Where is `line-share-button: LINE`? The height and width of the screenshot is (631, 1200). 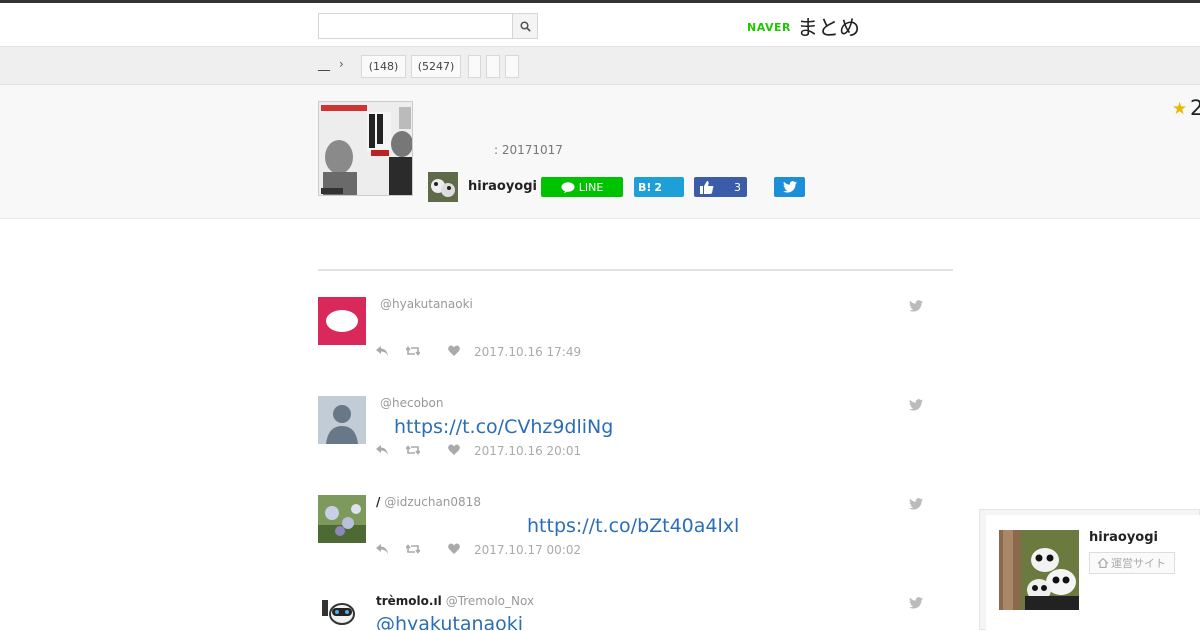
line-share-button: LINE is located at coordinates (582, 187).